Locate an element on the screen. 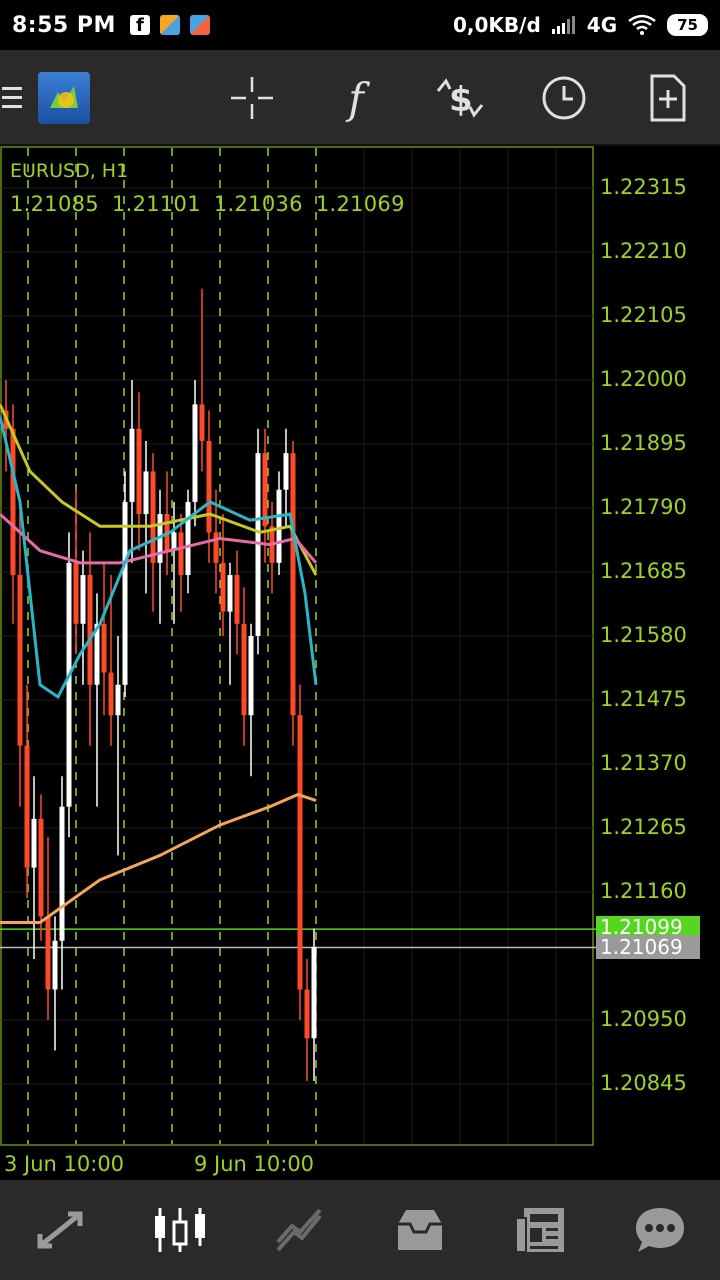 The height and width of the screenshot is (1280, 720). status-time: 8:55 PM is located at coordinates (64, 25).